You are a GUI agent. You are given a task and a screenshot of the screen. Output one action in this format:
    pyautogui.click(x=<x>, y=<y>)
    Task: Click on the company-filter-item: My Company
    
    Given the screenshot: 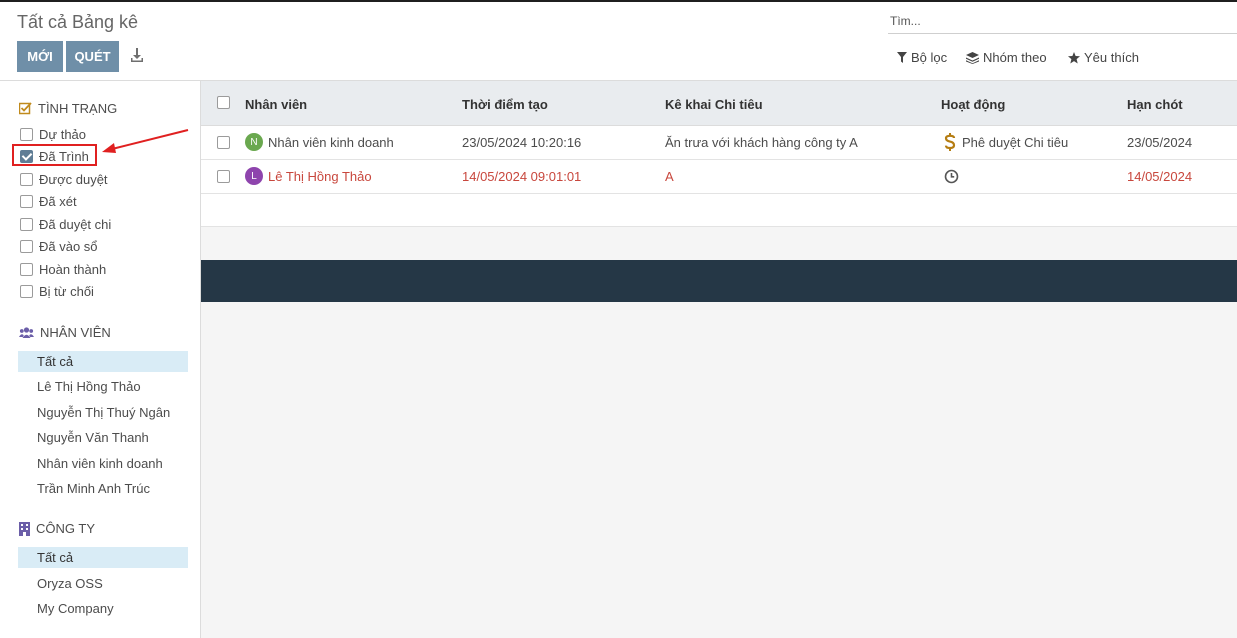 What is the action you would take?
    pyautogui.click(x=103, y=608)
    